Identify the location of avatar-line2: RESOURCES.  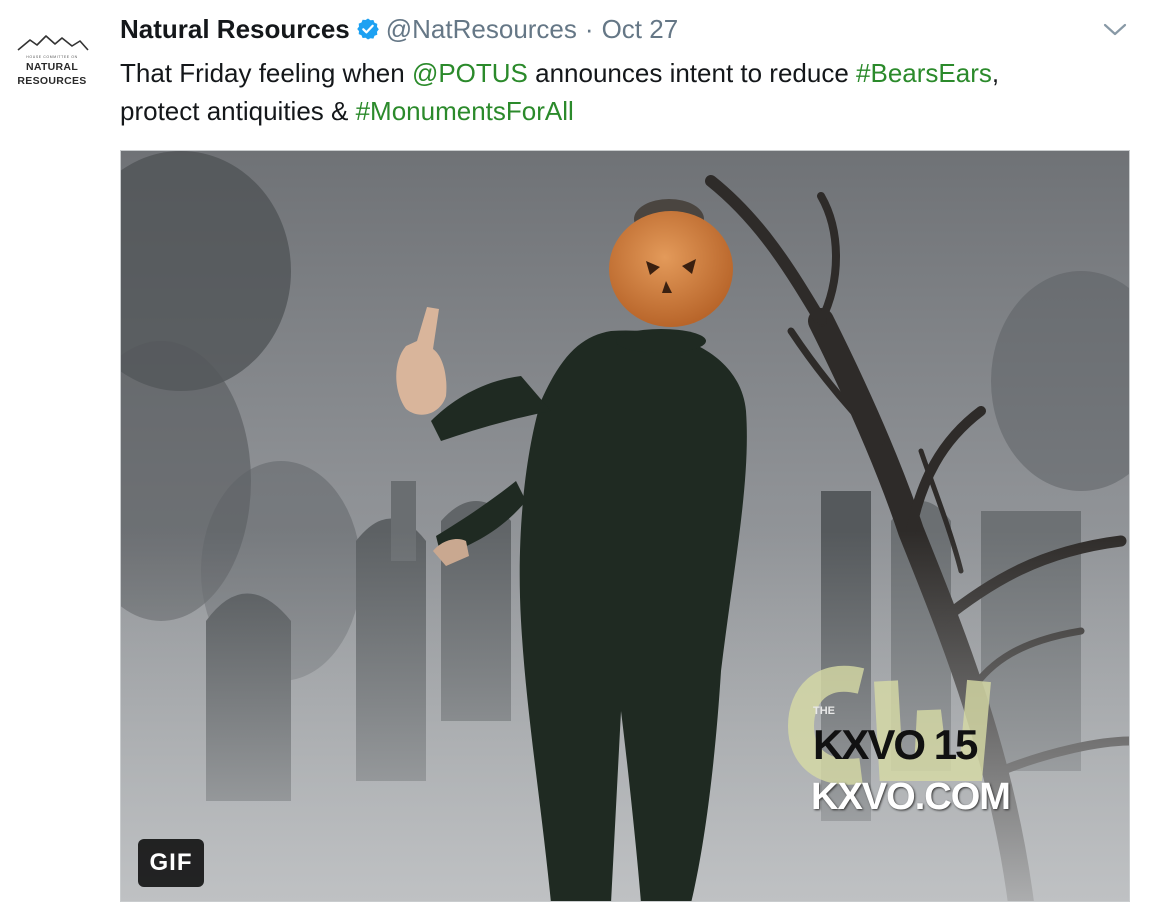
(52, 81).